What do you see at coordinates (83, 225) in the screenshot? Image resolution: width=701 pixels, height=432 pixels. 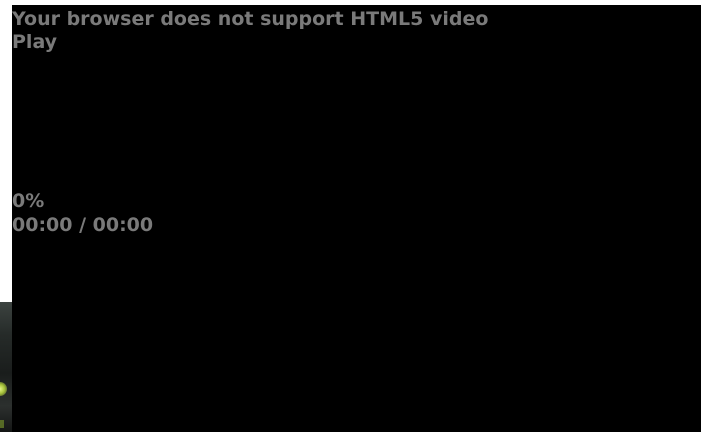 I see `time-display: 00:00 / 00:00` at bounding box center [83, 225].